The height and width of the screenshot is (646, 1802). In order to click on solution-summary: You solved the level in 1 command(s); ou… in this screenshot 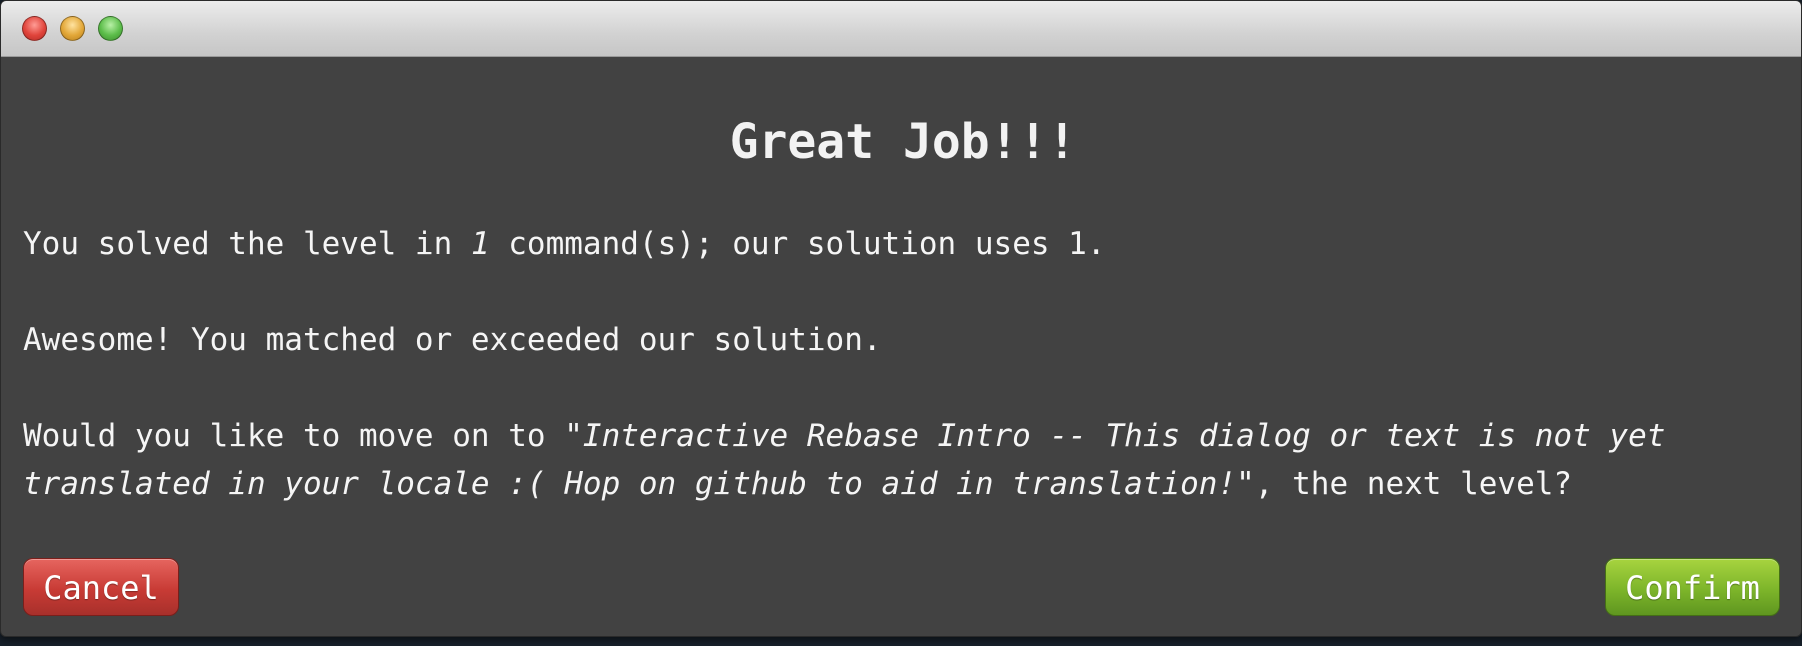, I will do `click(903, 244)`.